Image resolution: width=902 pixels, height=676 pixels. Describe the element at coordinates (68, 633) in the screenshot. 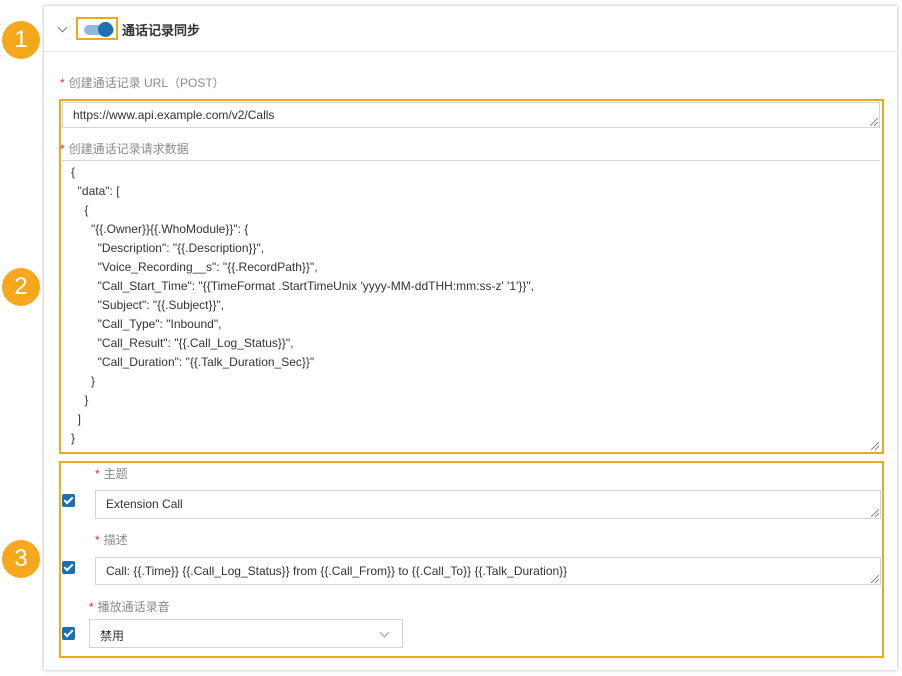

I see `play-recording-checkbox` at that location.